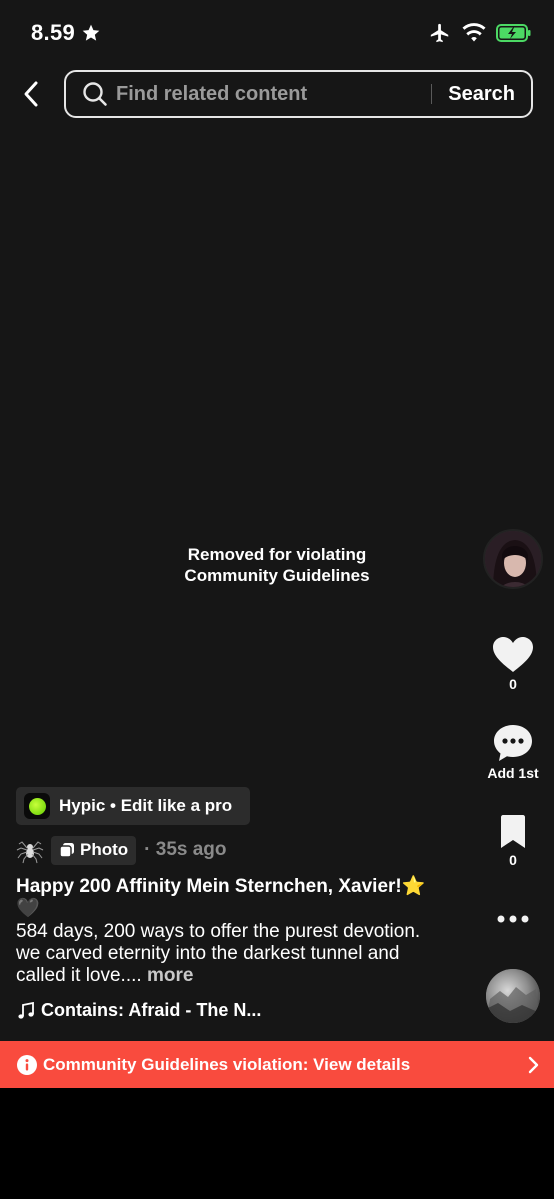  Describe the element at coordinates (513, 654) in the screenshot. I see `heart-icon` at that location.